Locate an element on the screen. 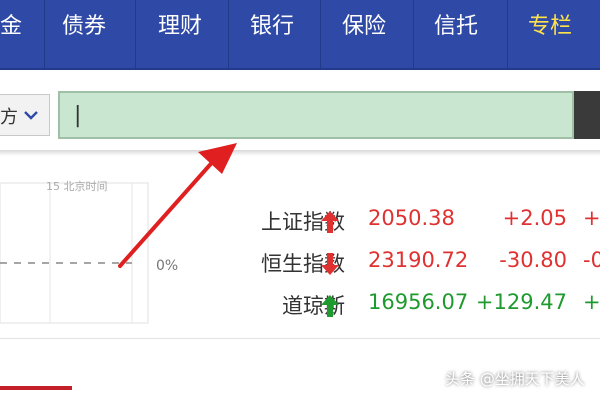 Image resolution: width=600 pixels, height=400 pixels. chart-time-label: 15 北京时间 is located at coordinates (77, 186).